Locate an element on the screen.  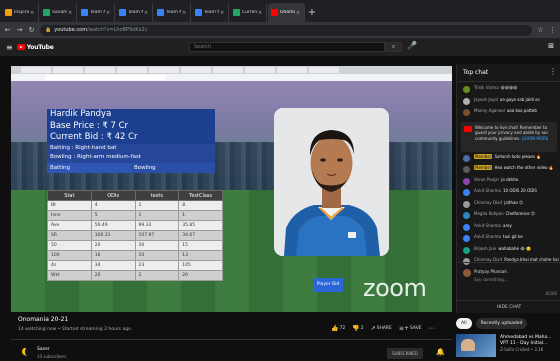
share-button: ↗ SHARE is located at coordinates (381, 328).